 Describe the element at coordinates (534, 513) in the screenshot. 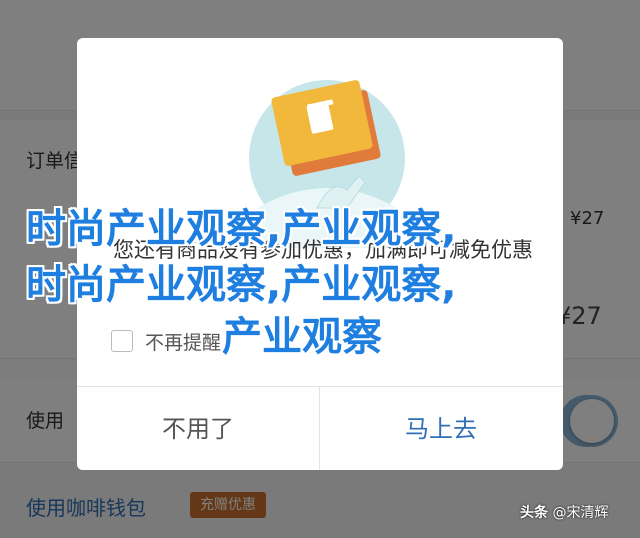

I see `source-logo: 头条` at that location.